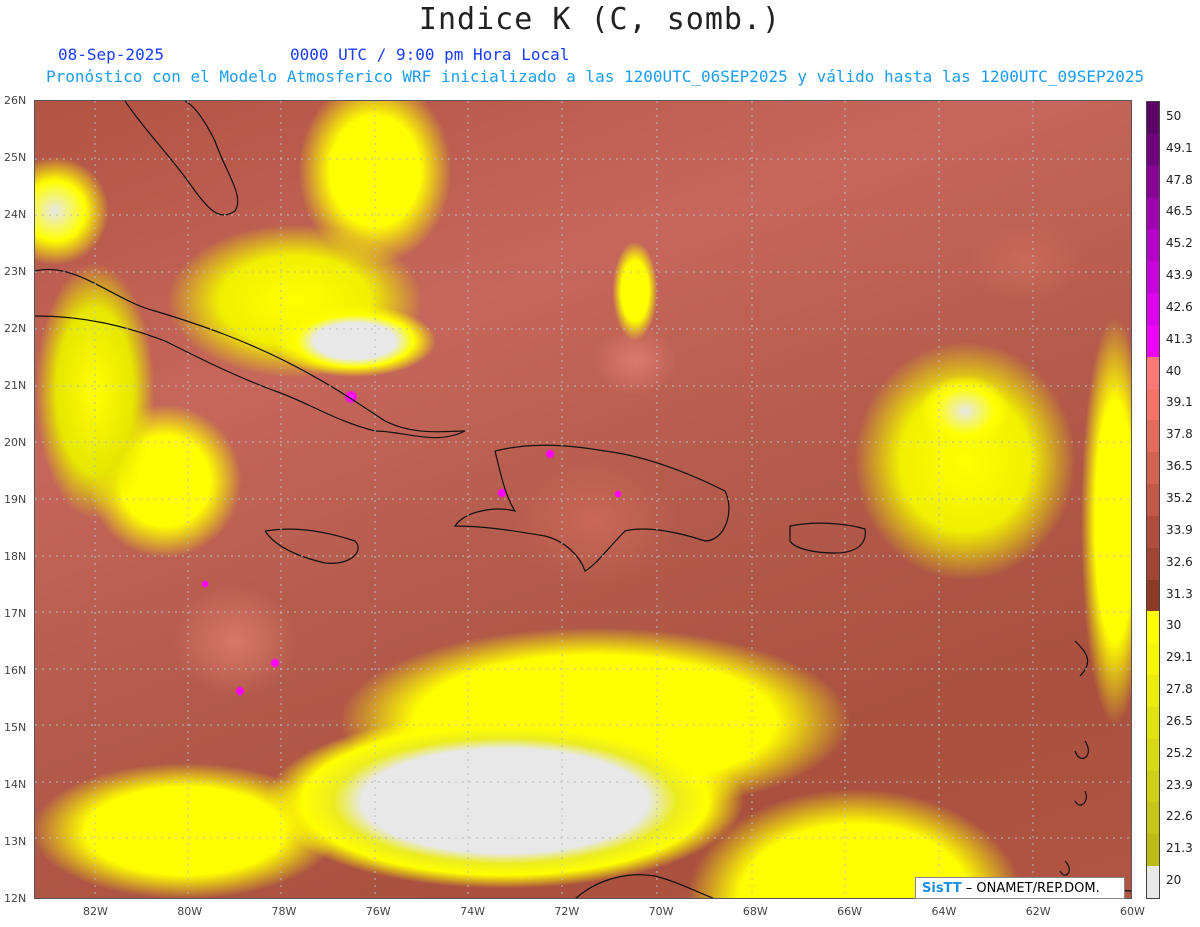  I want to click on lat-label: 23N, so click(15, 271).